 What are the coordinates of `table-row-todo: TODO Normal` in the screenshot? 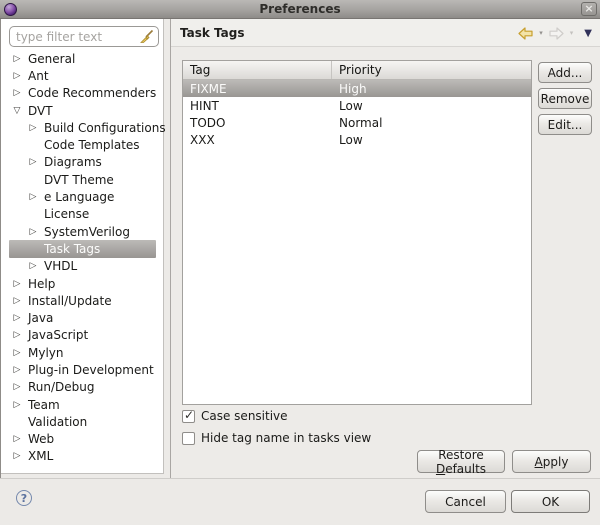 It's located at (357, 122).